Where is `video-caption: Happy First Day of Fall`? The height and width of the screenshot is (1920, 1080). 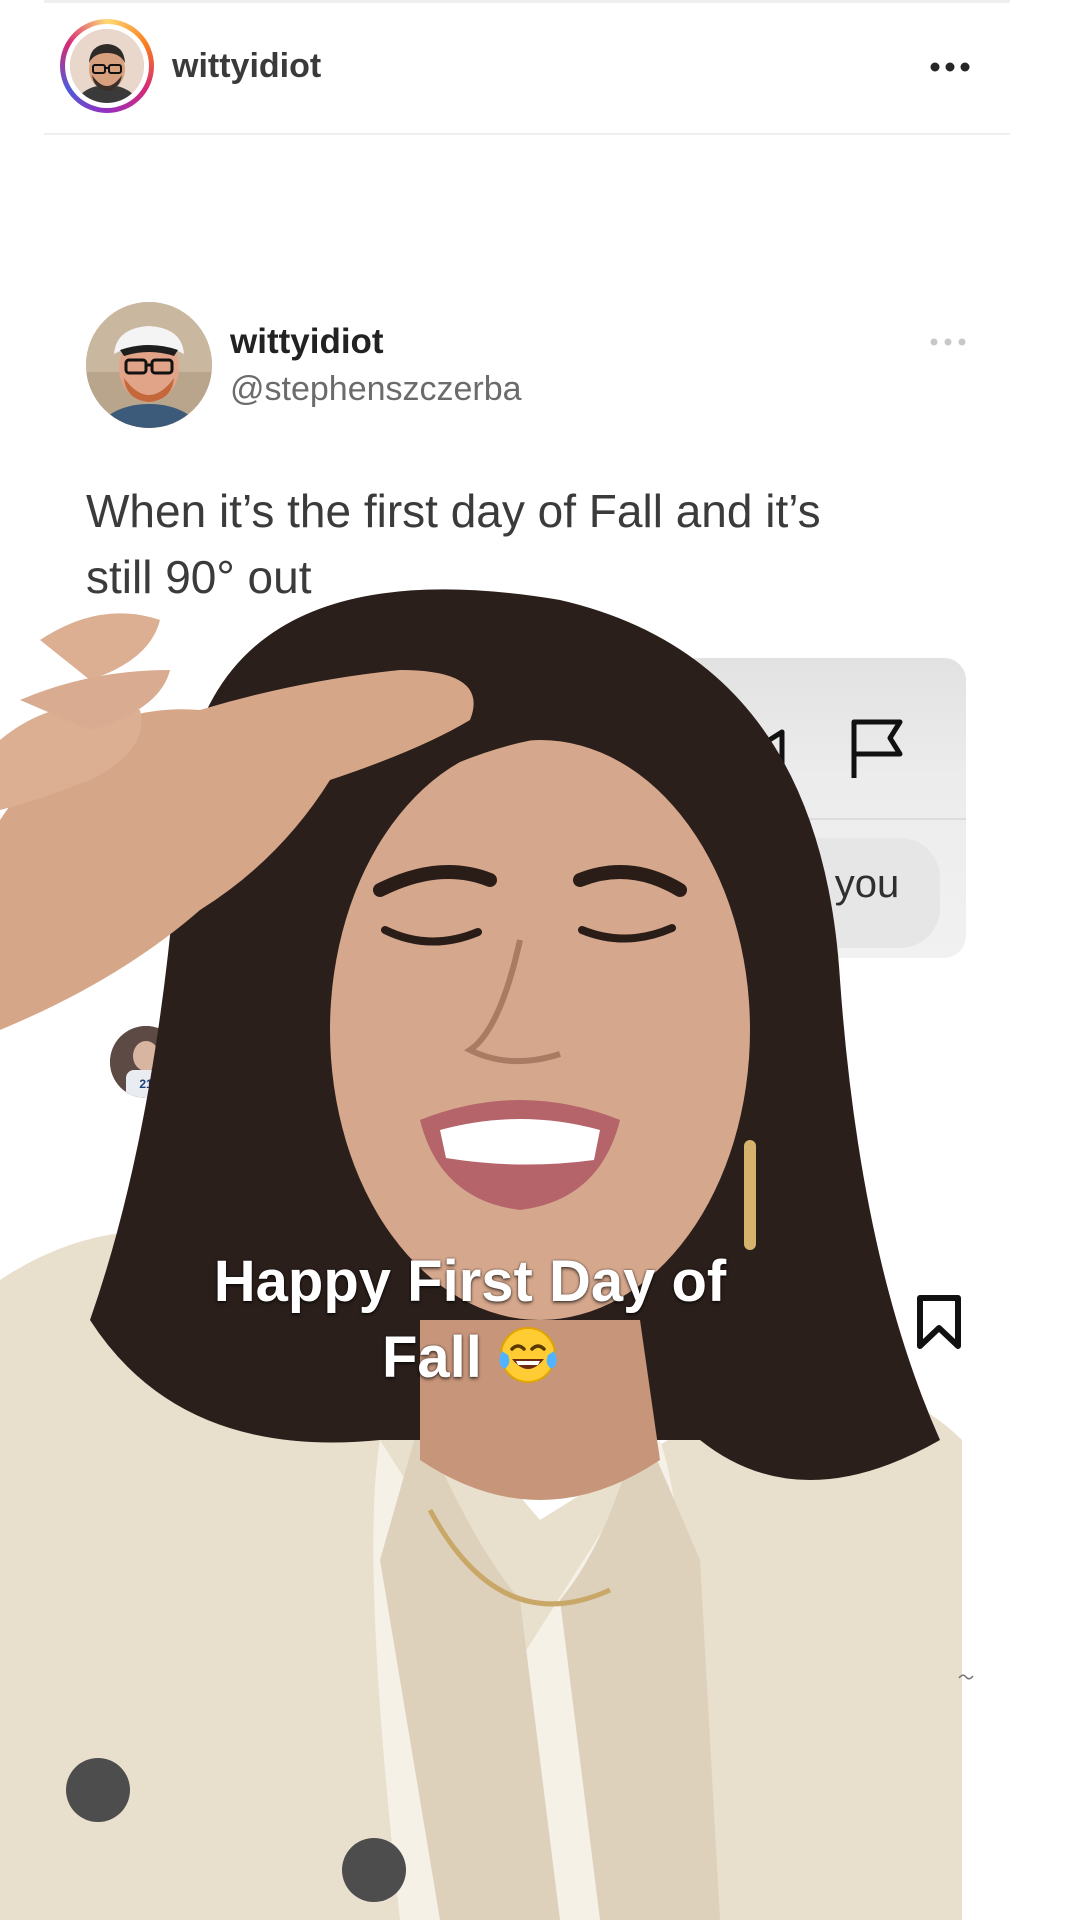
video-caption: Happy First Day of Fall is located at coordinates (470, 1320).